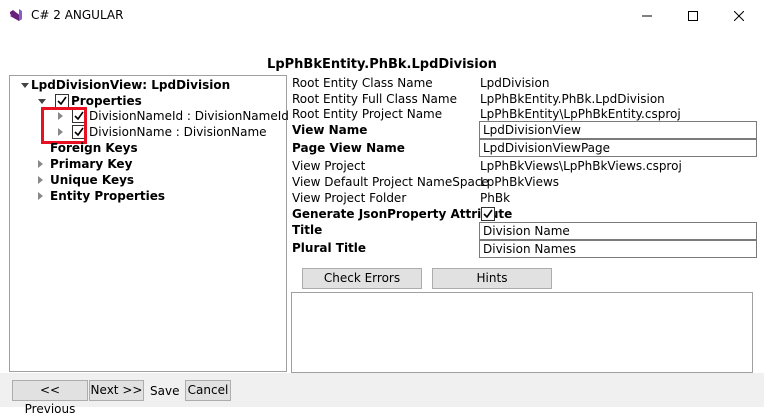 The width and height of the screenshot is (764, 419). Describe the element at coordinates (618, 249) in the screenshot. I see `plural-title-input: Division Names` at that location.